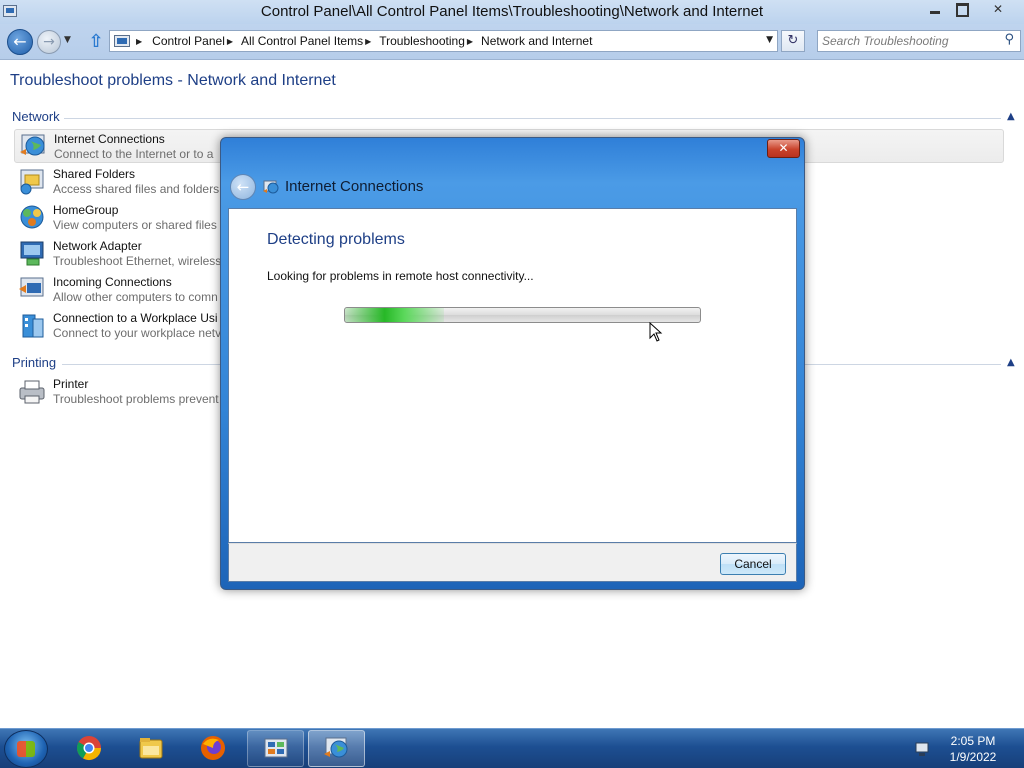 This screenshot has height=768, width=1024. Describe the element at coordinates (395, 315) in the screenshot. I see `progress-bar-fill` at that location.